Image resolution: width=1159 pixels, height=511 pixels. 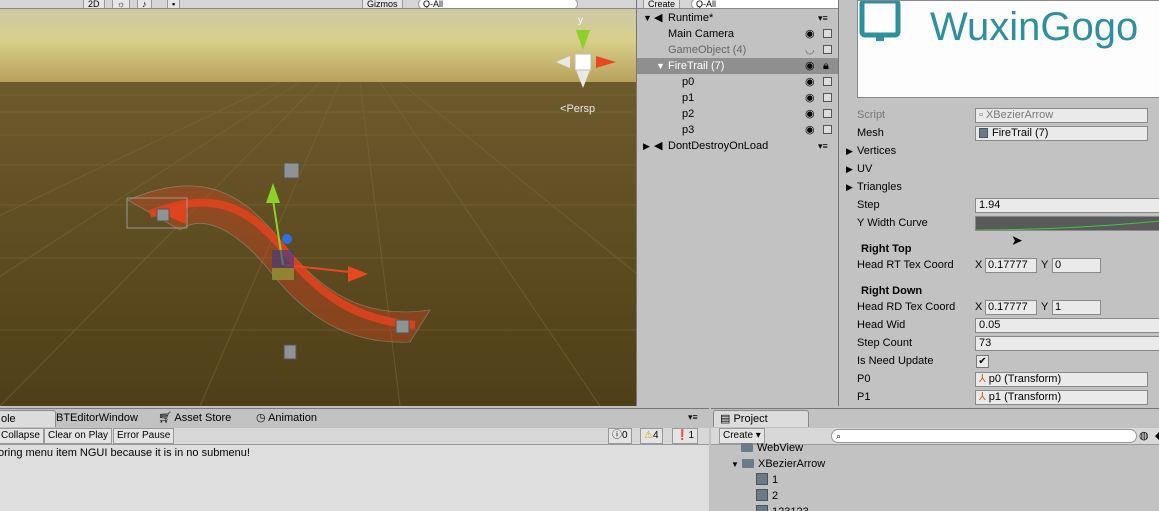 I want to click on control-point-p0, so click(x=291, y=170).